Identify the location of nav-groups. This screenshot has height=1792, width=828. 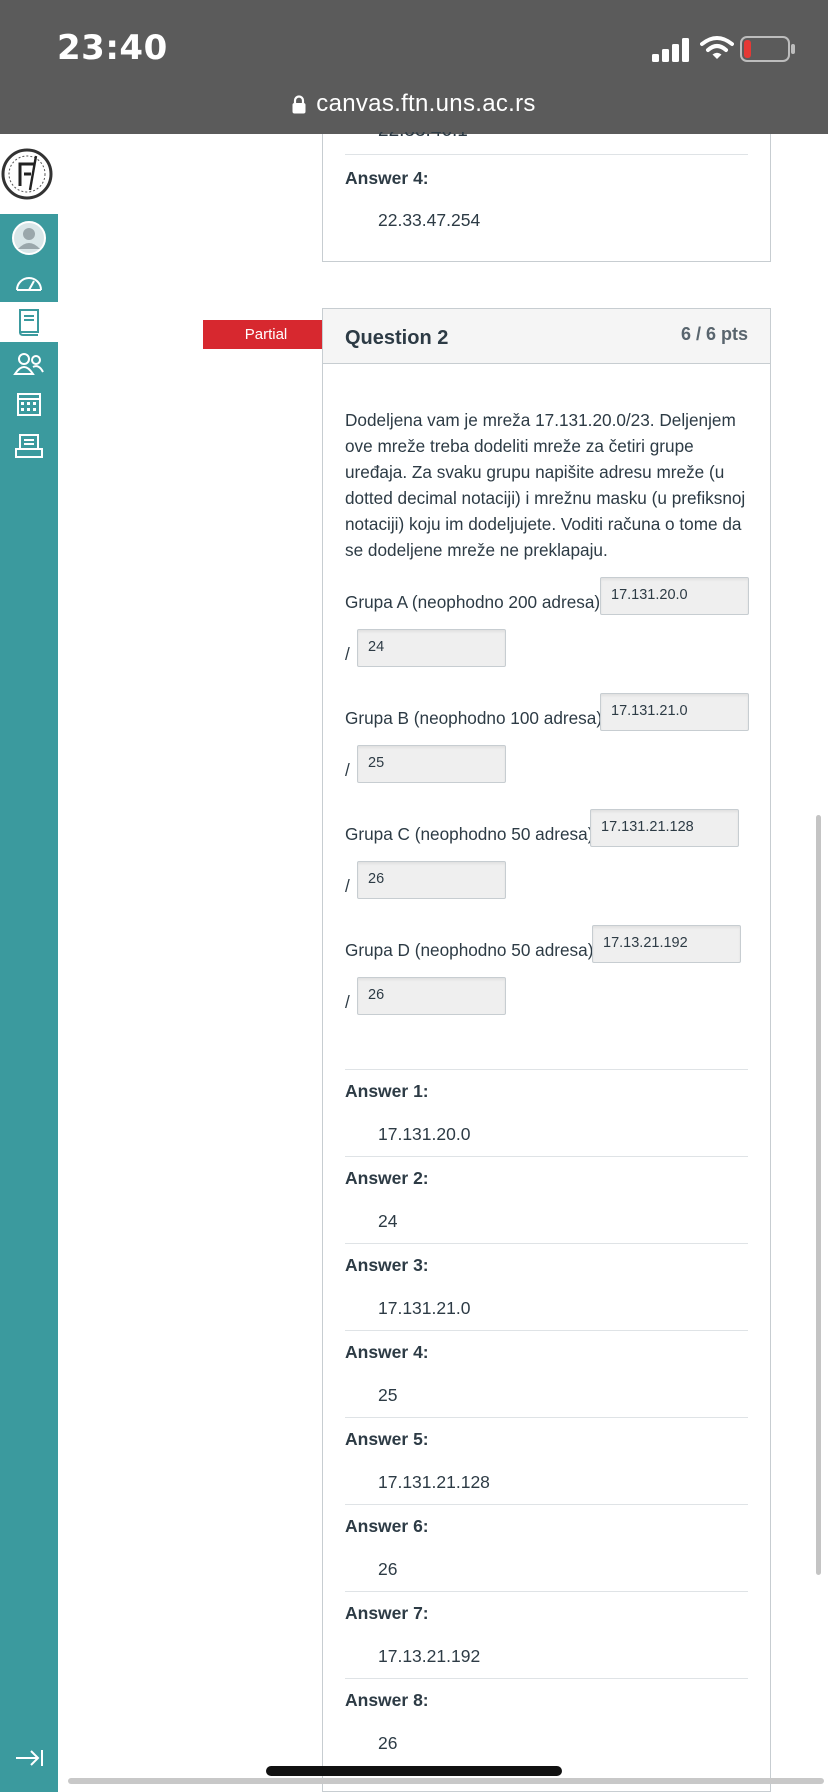
(29, 364).